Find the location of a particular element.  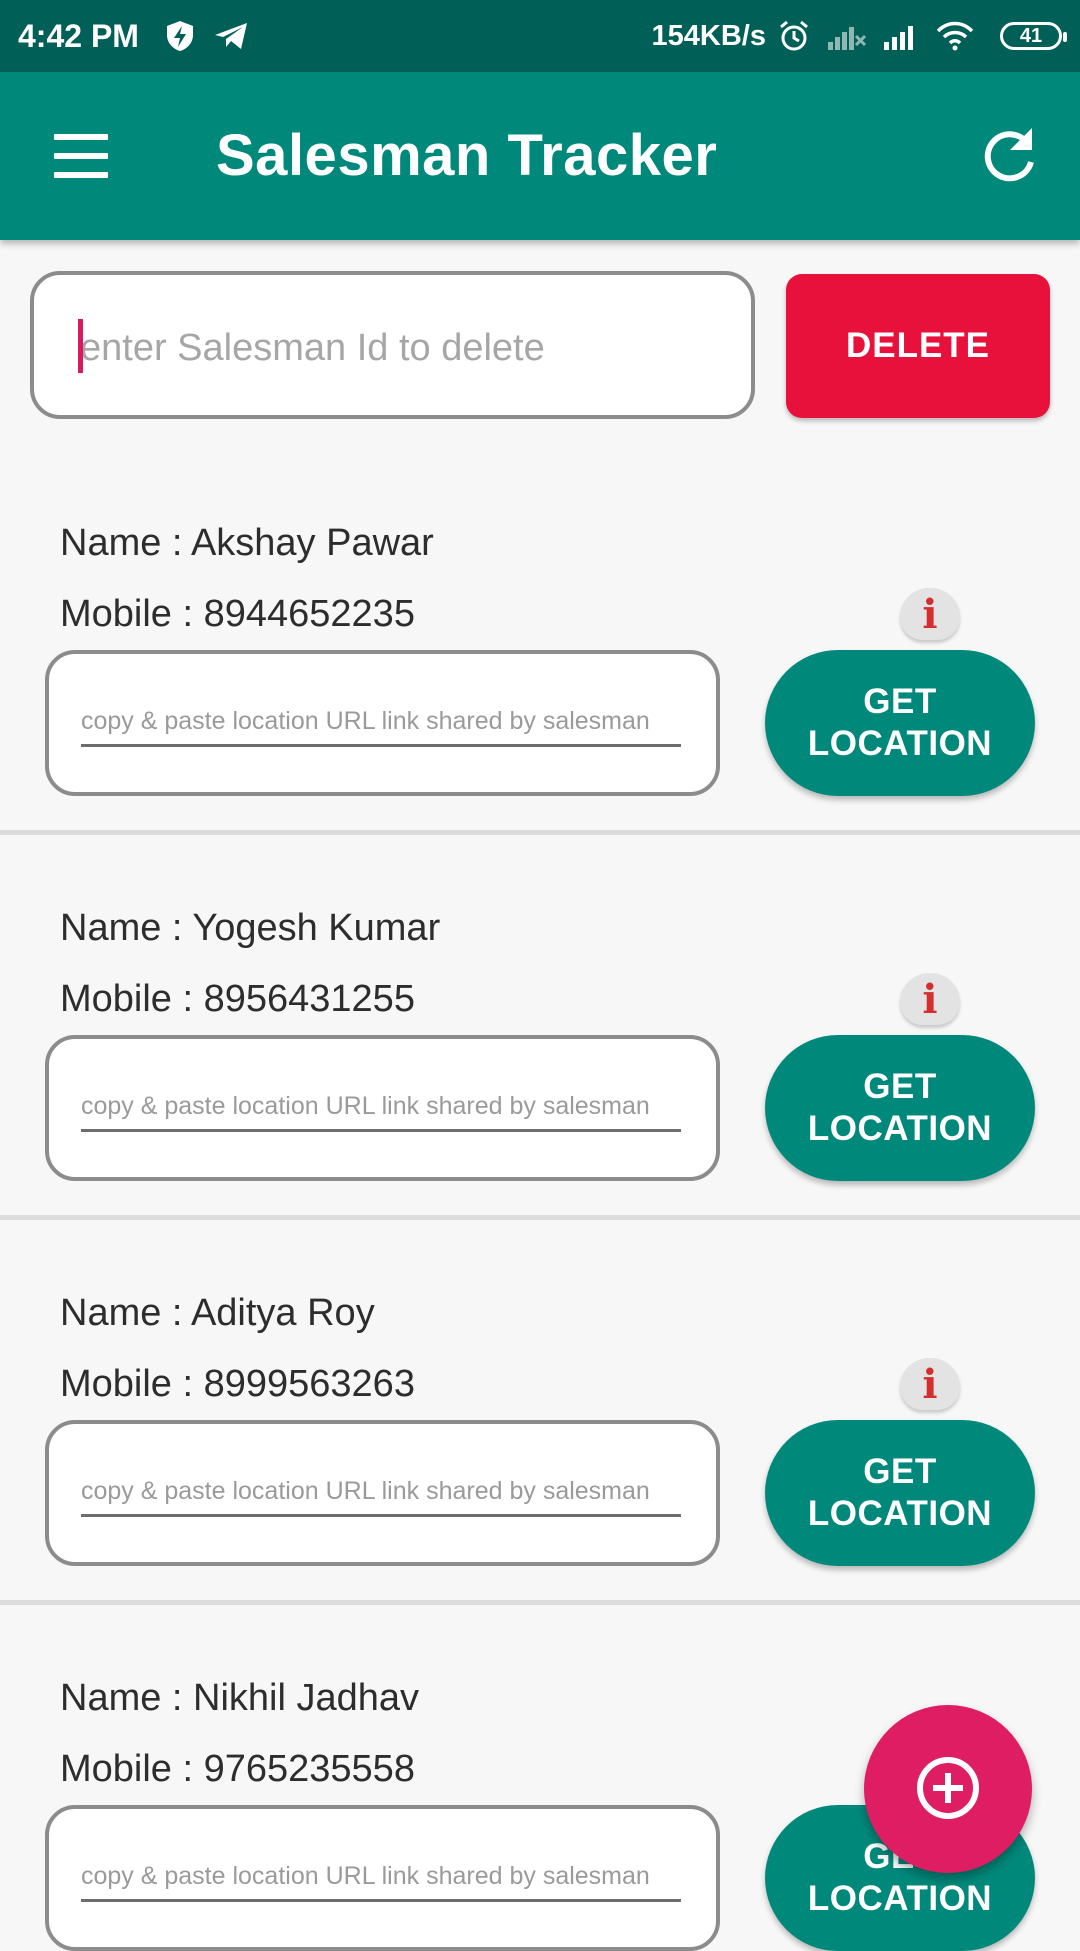

wifi-icon is located at coordinates (955, 36).